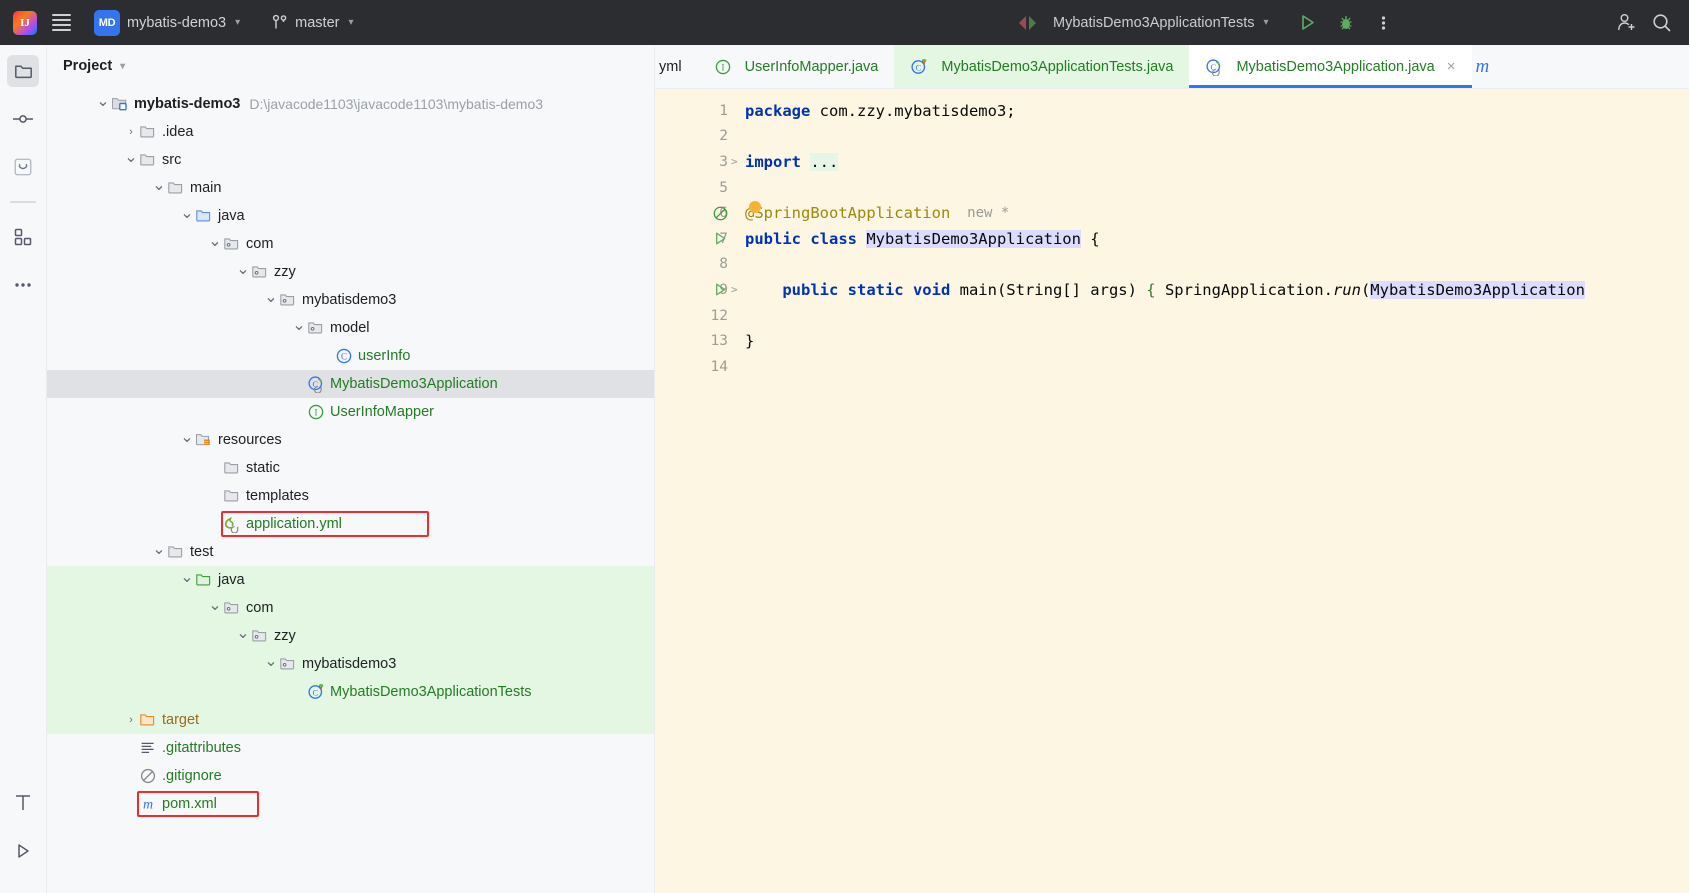 The width and height of the screenshot is (1689, 893). I want to click on tree-item-label: MybatisDemo3Application, so click(414, 384).